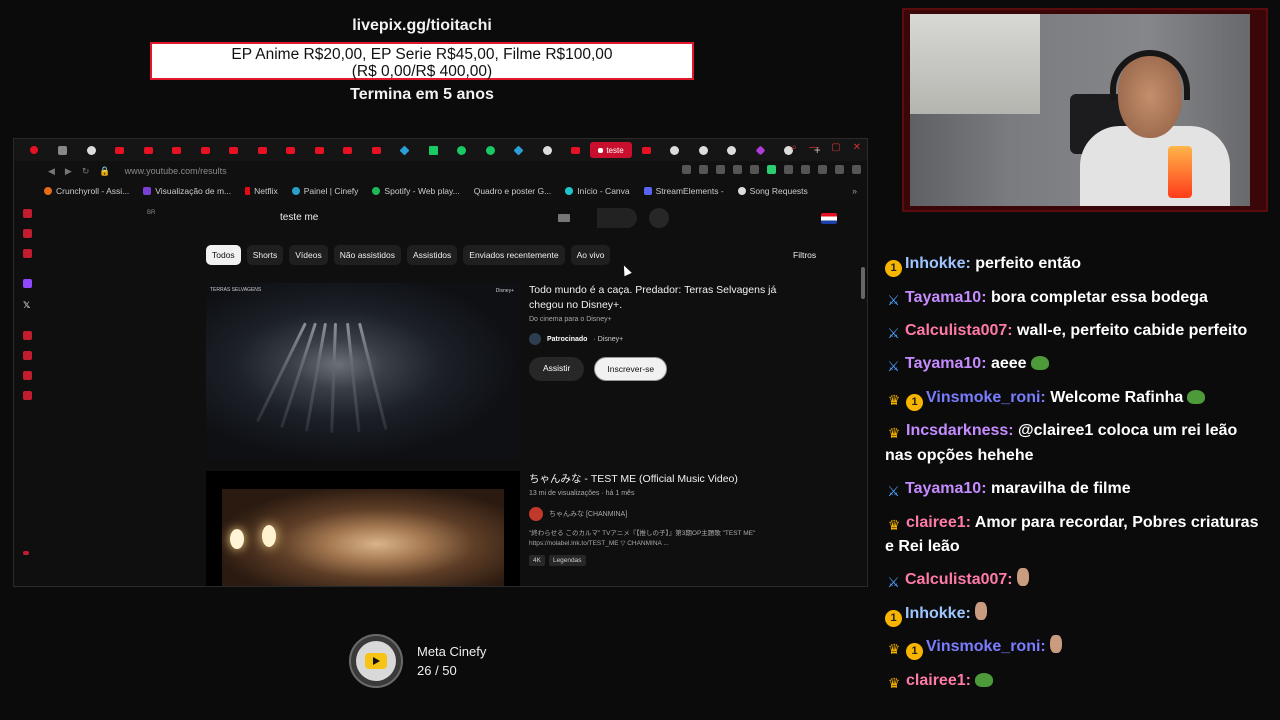  I want to click on subscribe-button: Inscrever-se, so click(631, 369).